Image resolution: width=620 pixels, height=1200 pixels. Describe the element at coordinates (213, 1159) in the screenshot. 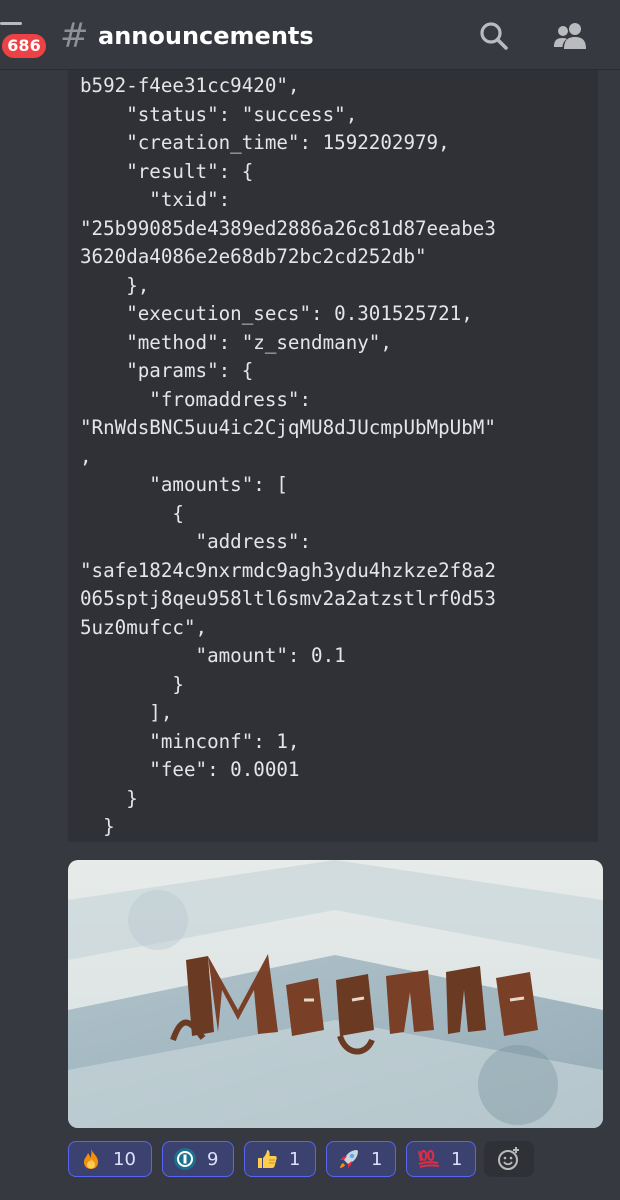

I see `reaction-count: 9` at that location.